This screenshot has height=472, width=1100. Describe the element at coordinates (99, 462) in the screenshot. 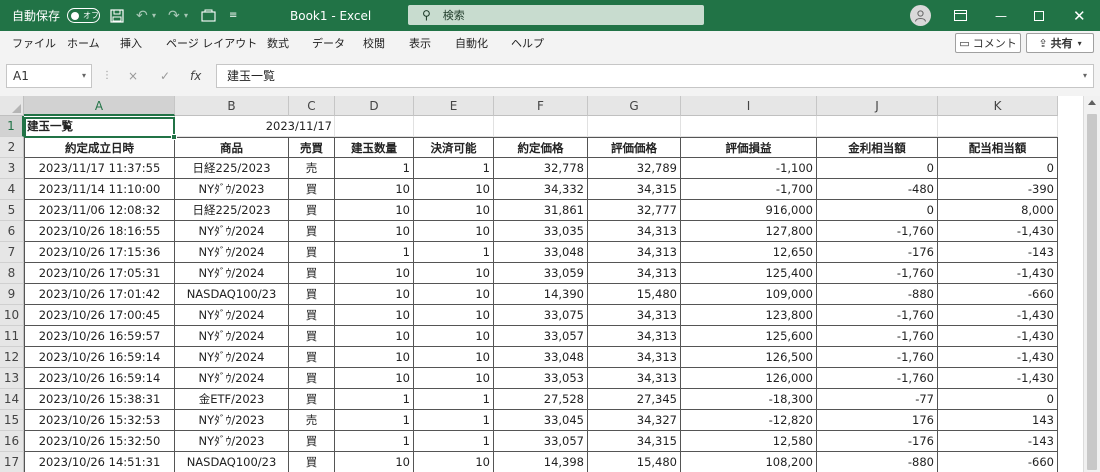

I see `table-cell: 2023/10/26 14:51:31` at that location.